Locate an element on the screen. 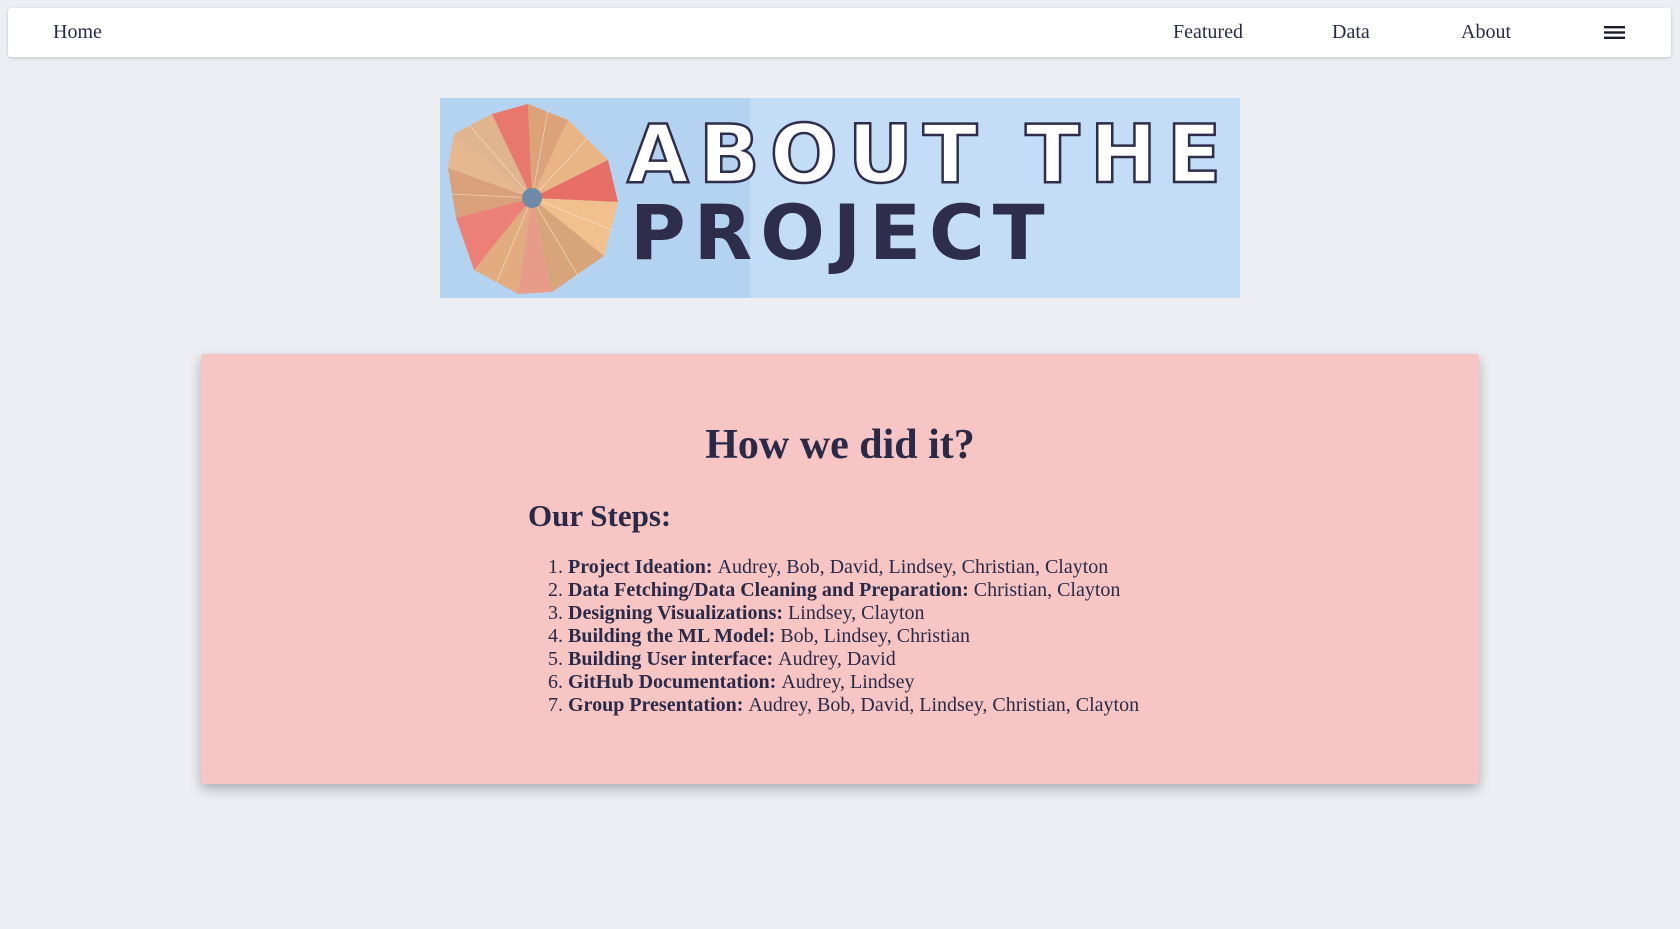  banner-title-line2: PROJECT is located at coordinates (841, 232).